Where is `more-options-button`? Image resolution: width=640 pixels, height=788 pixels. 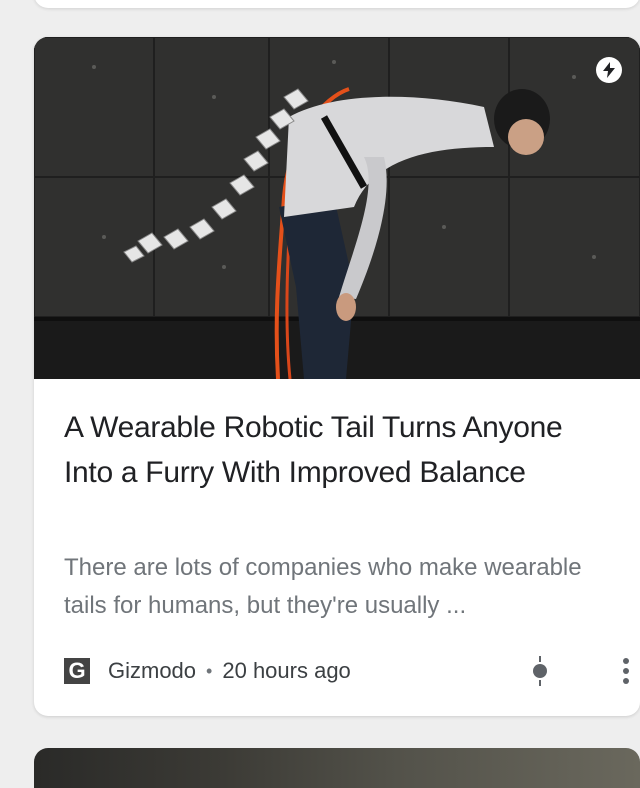 more-options-button is located at coordinates (626, 671).